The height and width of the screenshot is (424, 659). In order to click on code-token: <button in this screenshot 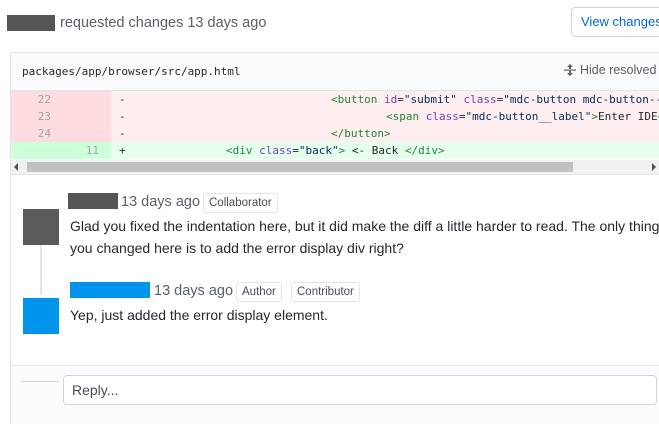, I will do `click(357, 99)`.